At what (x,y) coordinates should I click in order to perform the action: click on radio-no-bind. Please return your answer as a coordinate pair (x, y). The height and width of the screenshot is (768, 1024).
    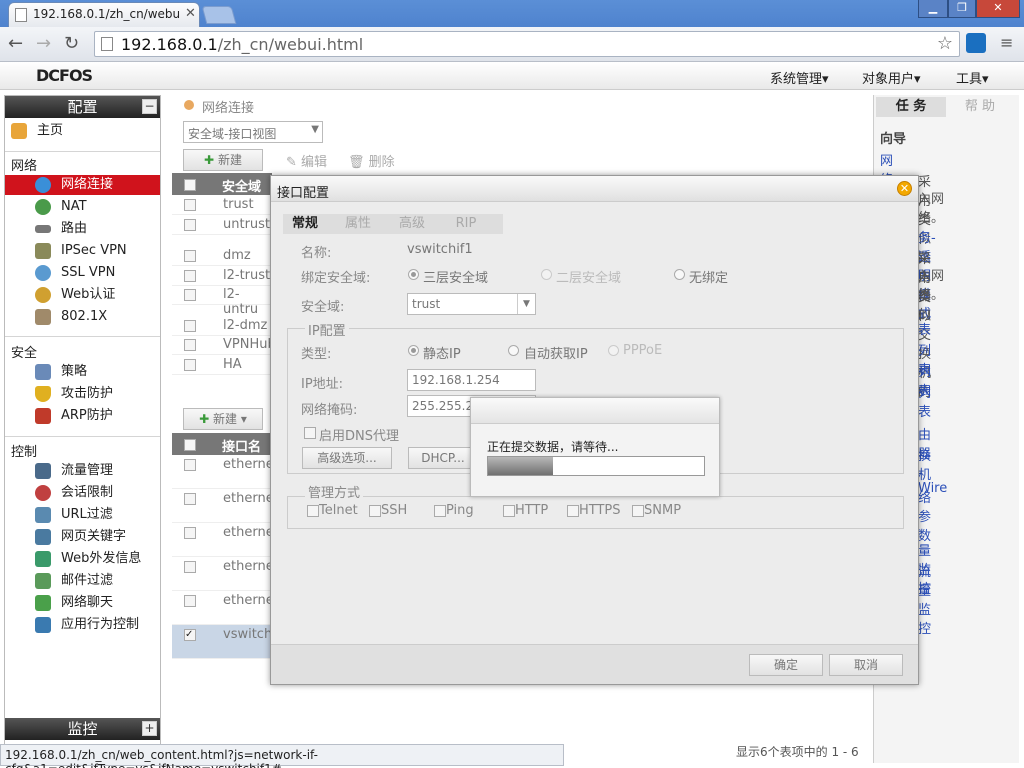
    Looking at the image, I should click on (679, 274).